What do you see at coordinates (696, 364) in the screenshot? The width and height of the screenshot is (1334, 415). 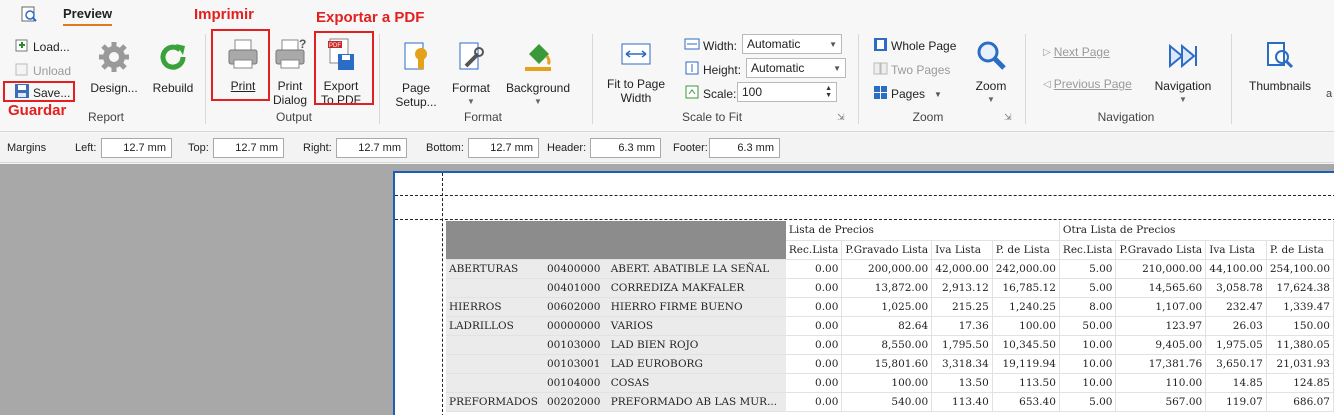 I see `row-description: LAD EUROBORG` at bounding box center [696, 364].